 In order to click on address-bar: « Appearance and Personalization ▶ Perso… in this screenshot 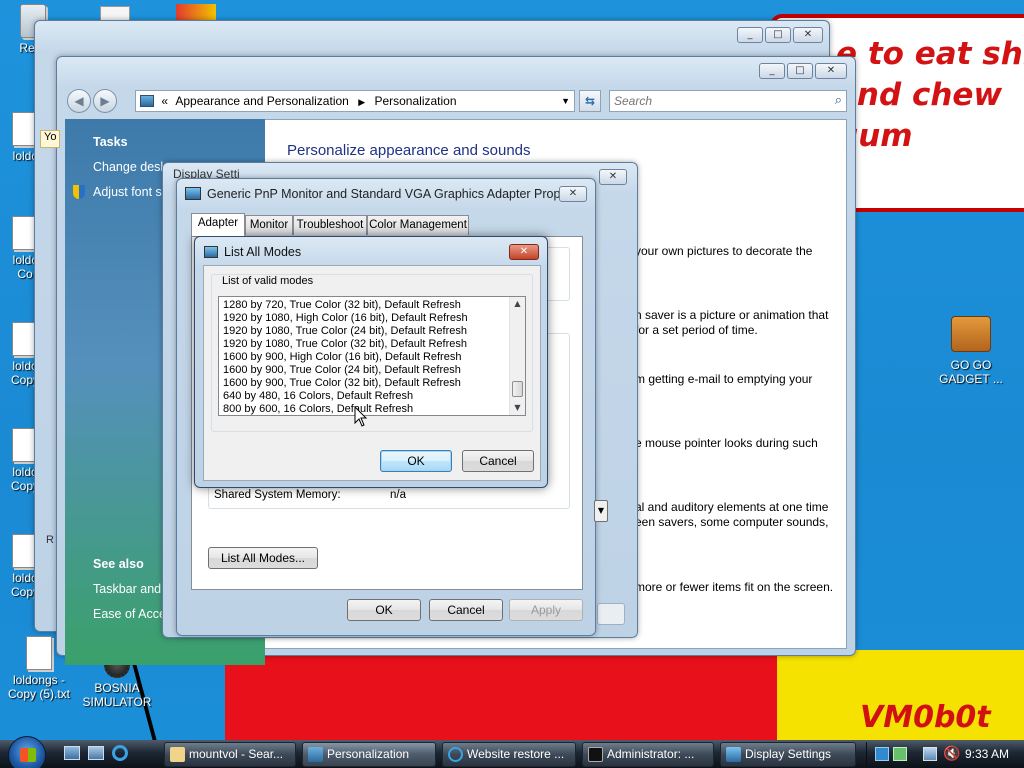, I will do `click(355, 101)`.